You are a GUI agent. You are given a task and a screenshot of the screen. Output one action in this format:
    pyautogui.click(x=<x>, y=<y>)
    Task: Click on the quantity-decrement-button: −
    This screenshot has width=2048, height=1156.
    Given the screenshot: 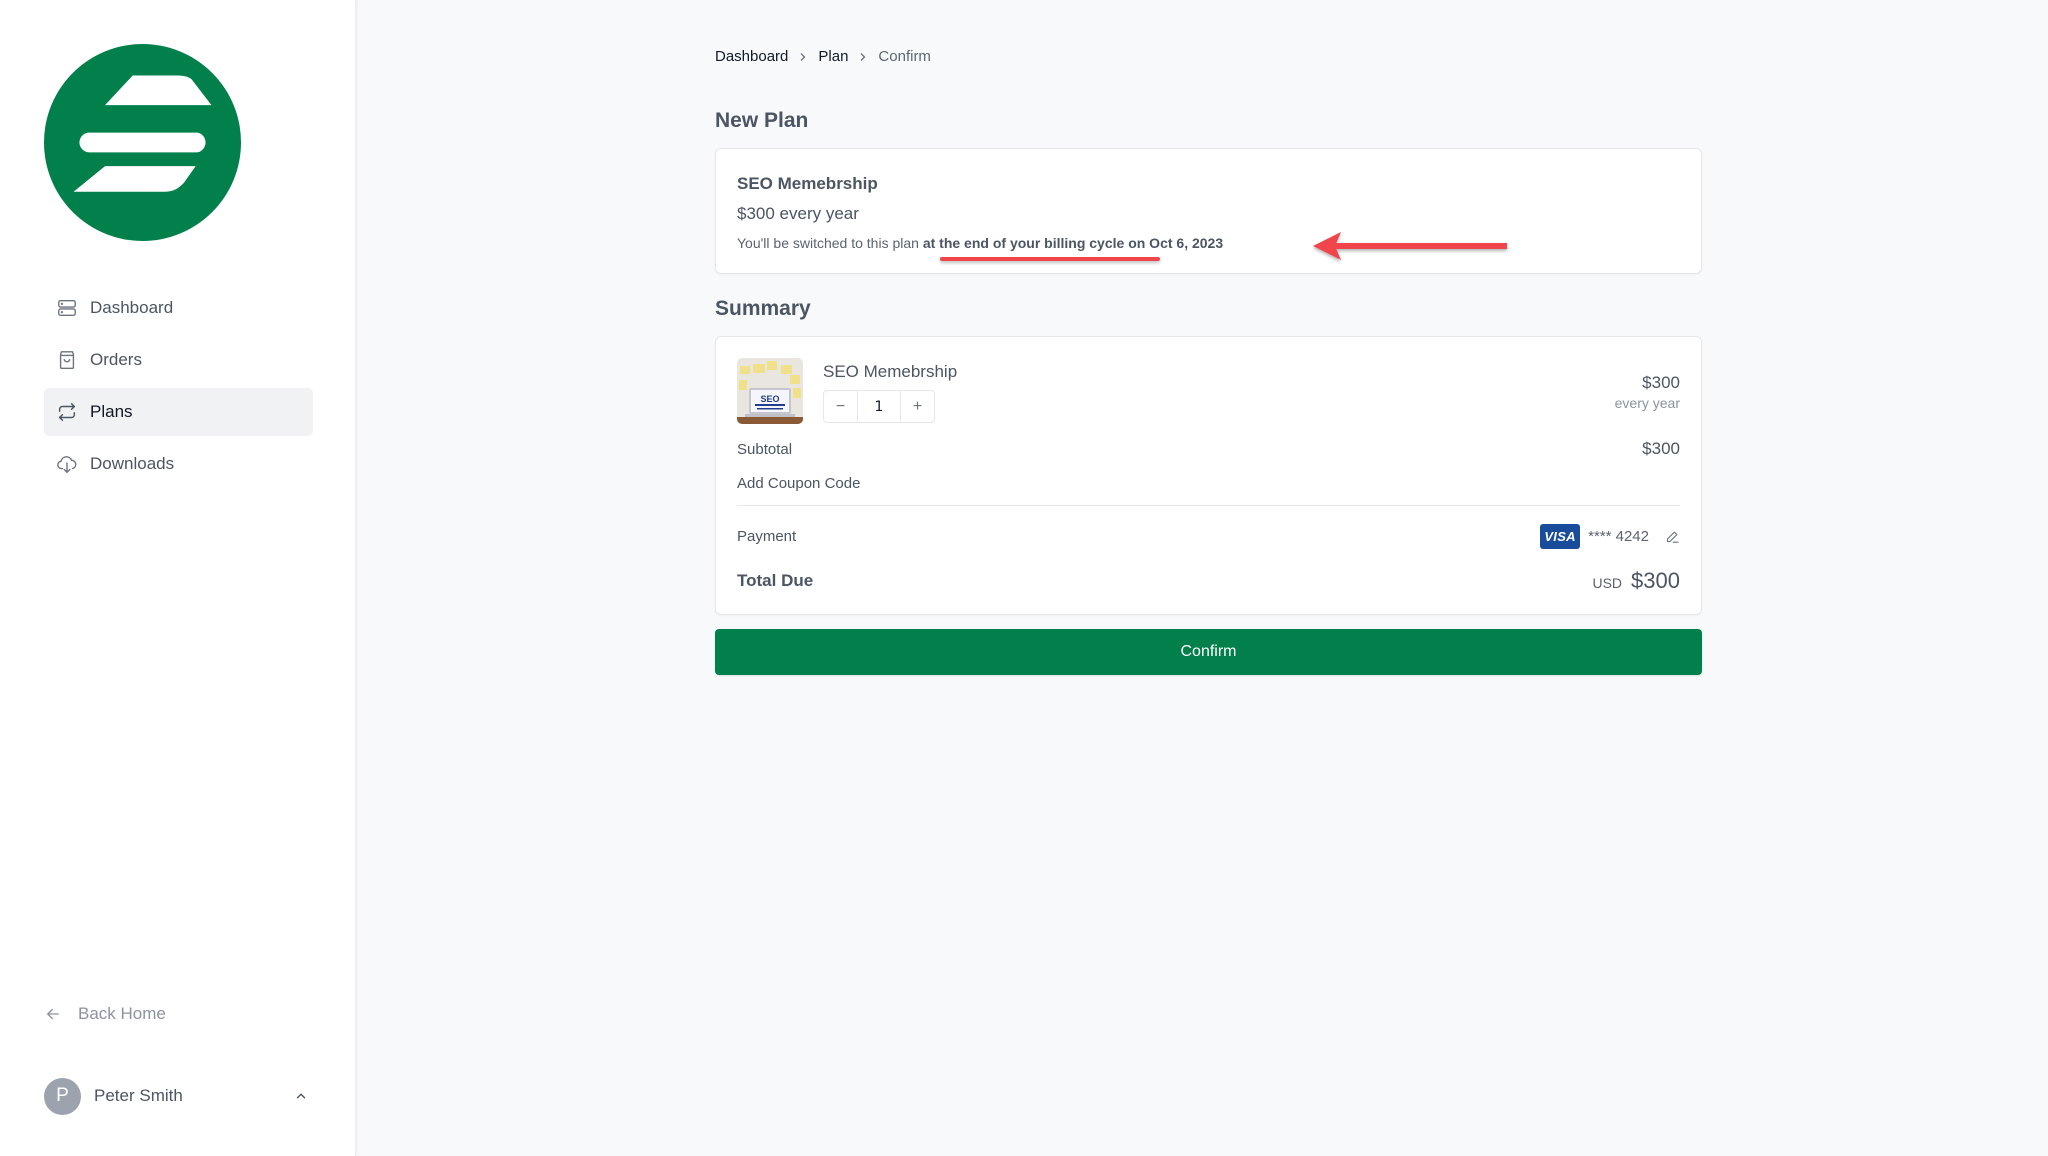 What is the action you would take?
    pyautogui.click(x=840, y=406)
    